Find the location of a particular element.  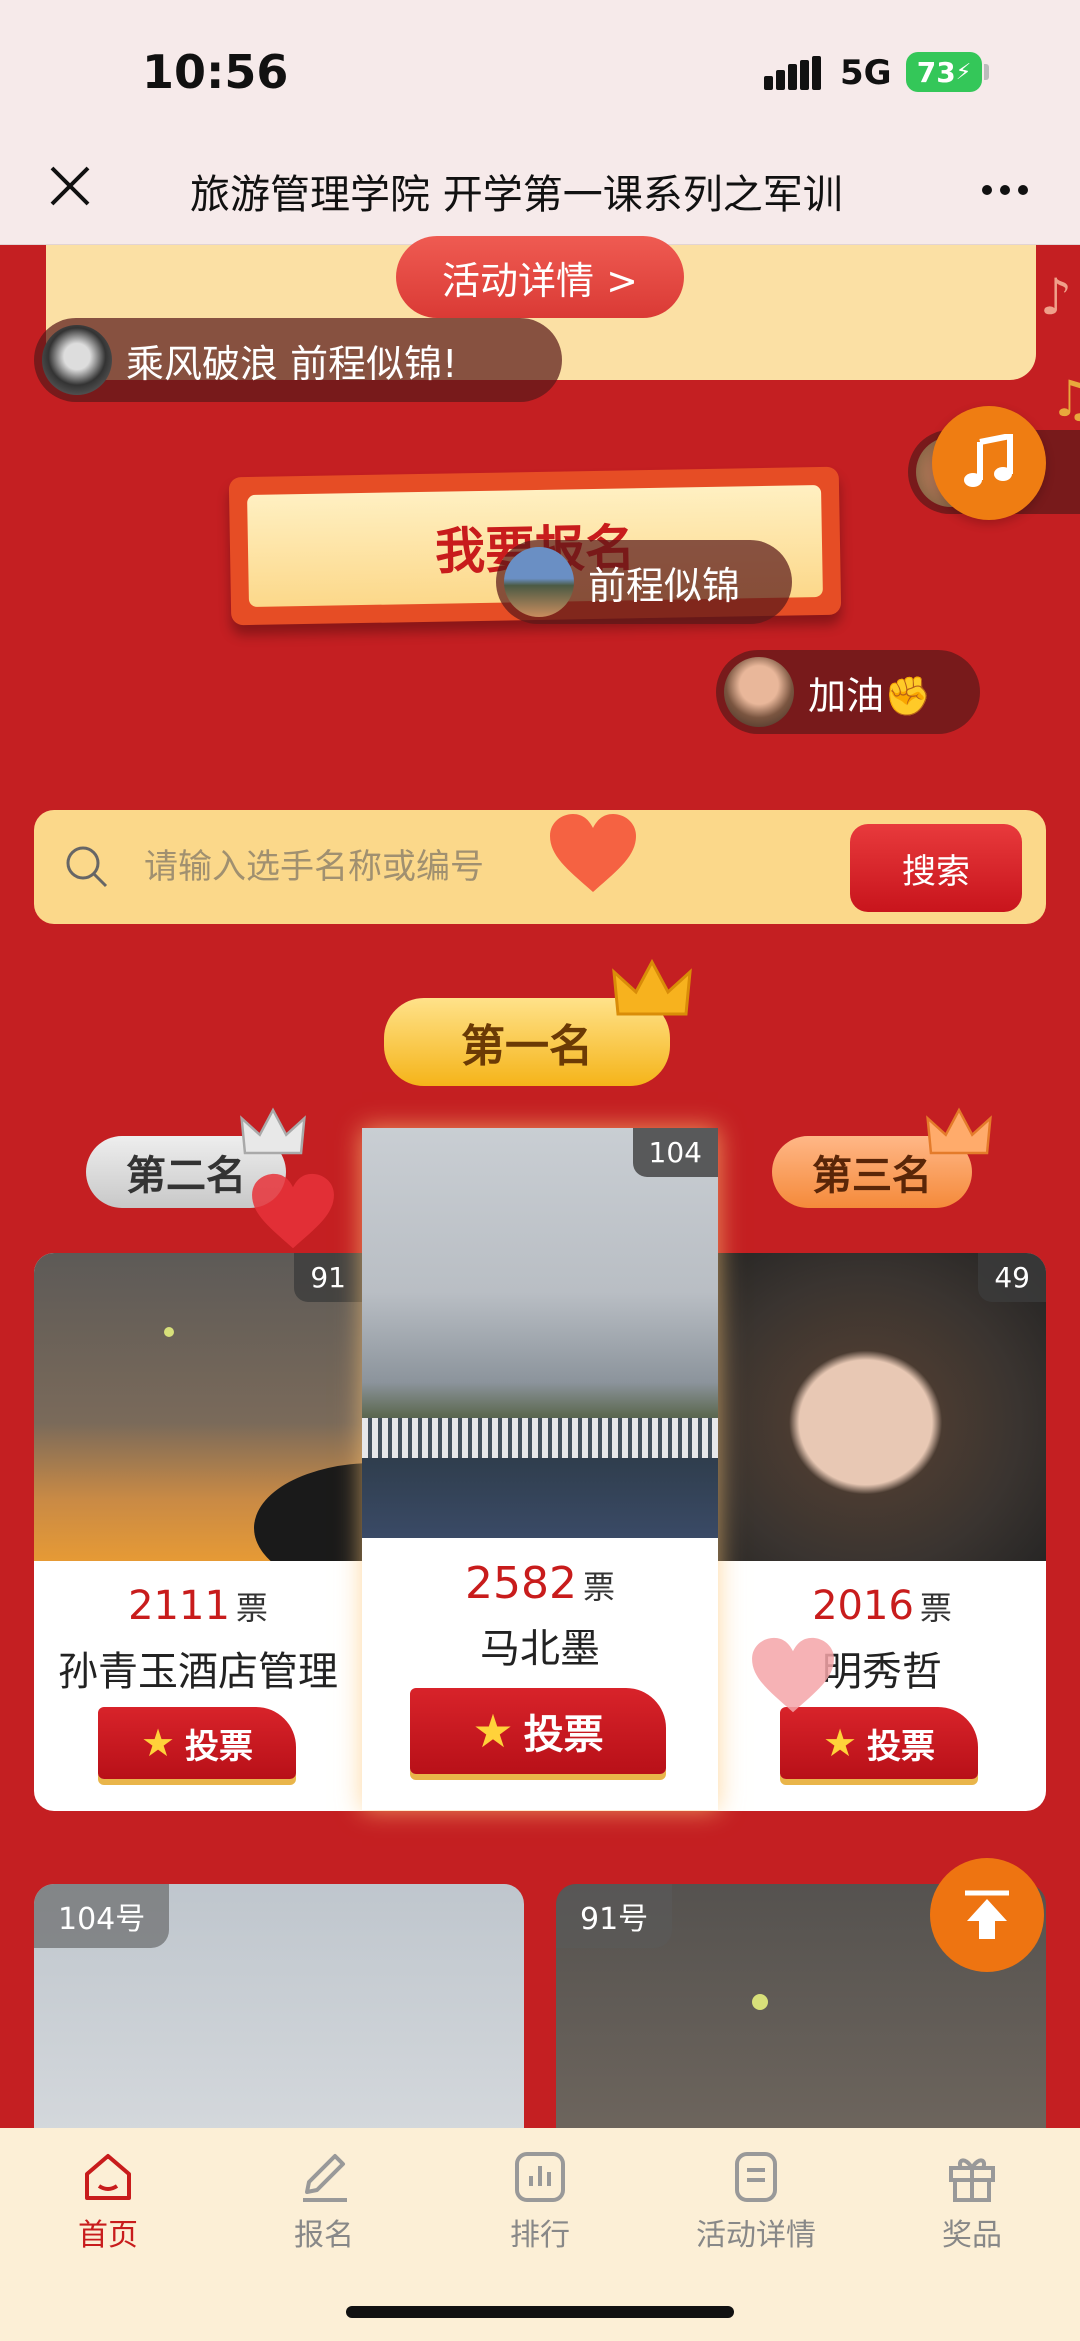

contestant-number: 49 is located at coordinates (1012, 1277).